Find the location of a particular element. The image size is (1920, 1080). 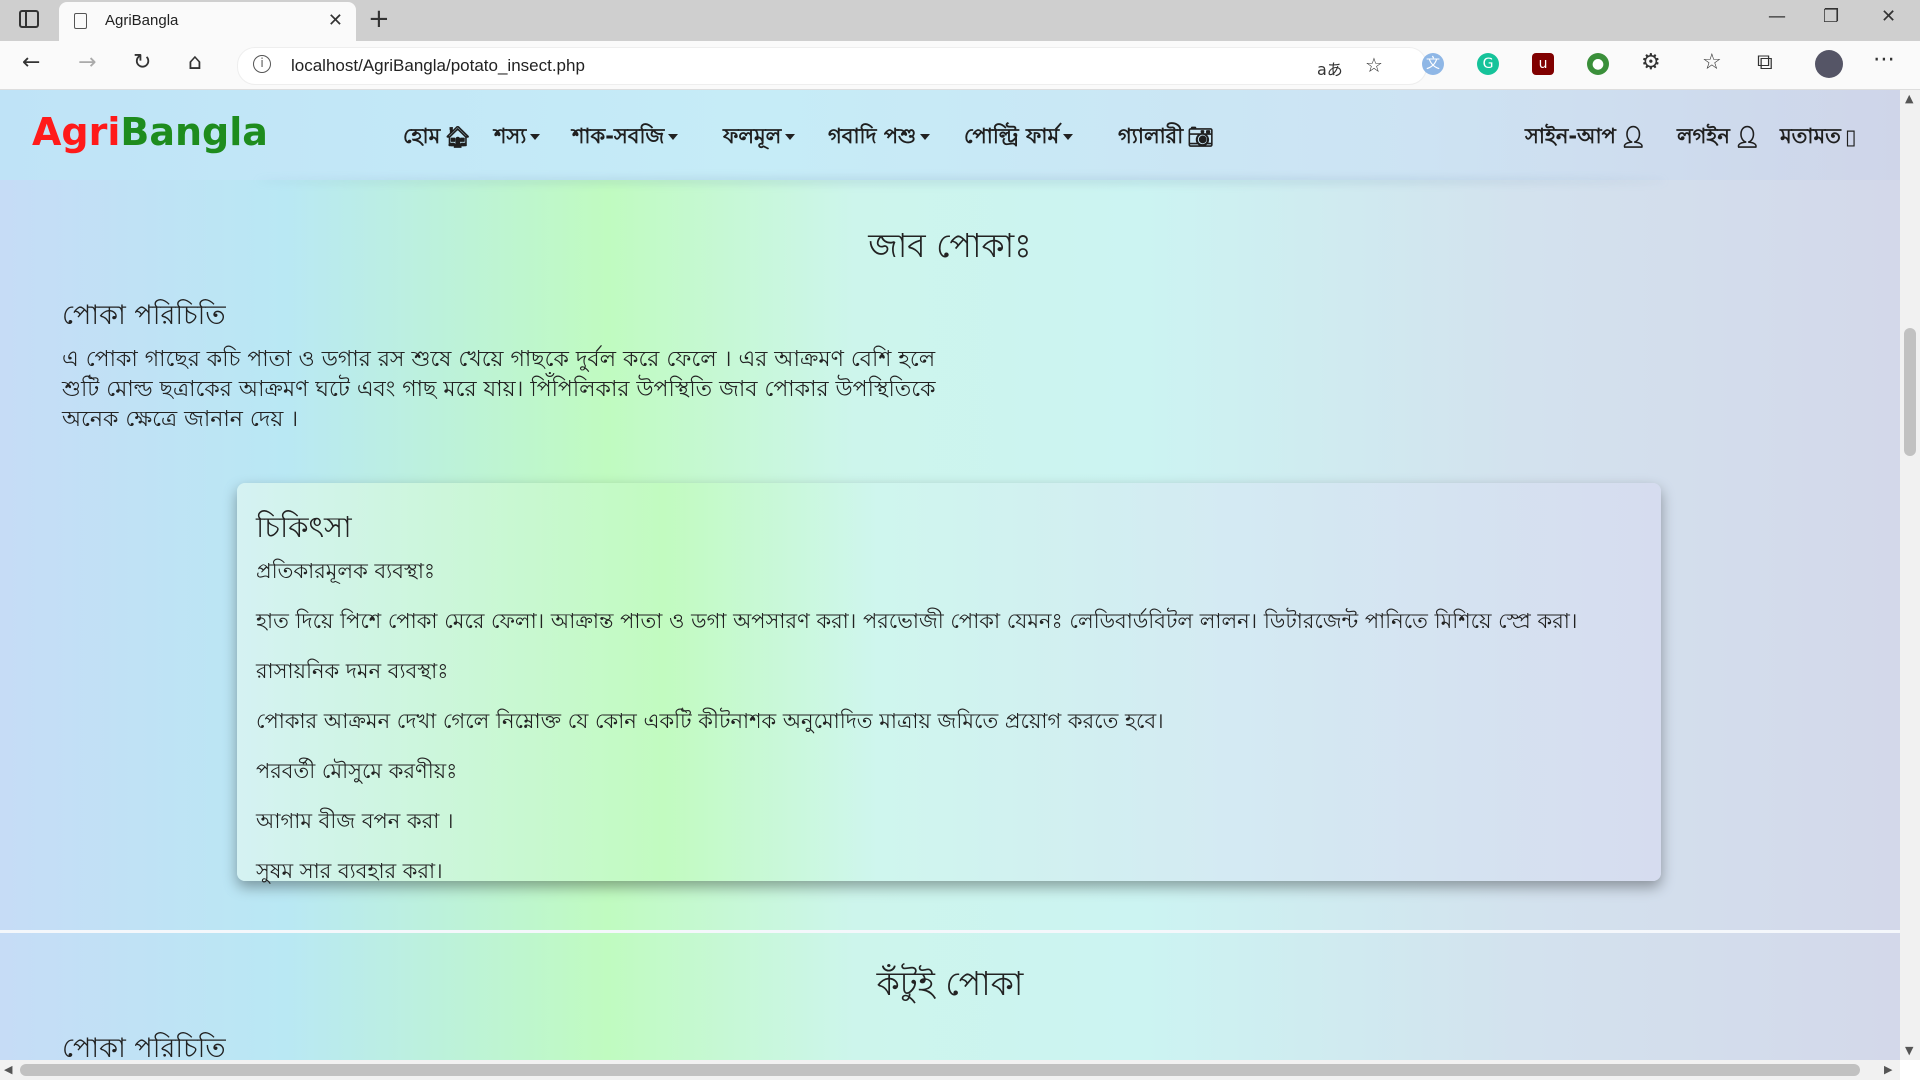

brand-logo: AgriBangla is located at coordinates (150, 132).